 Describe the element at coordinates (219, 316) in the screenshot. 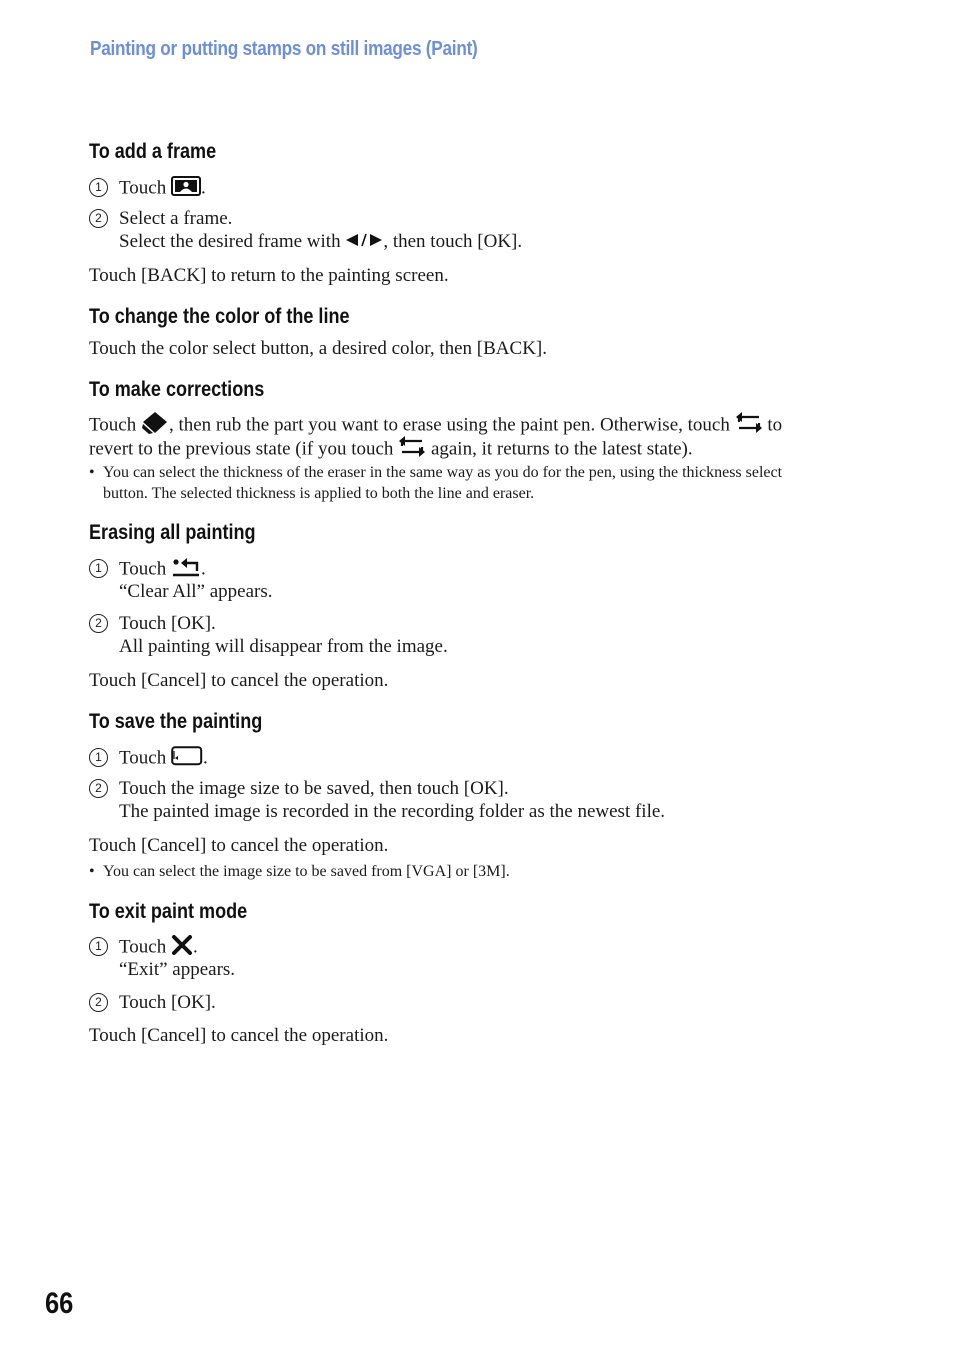

I see `heading-change-color: To change the color of the line` at that location.